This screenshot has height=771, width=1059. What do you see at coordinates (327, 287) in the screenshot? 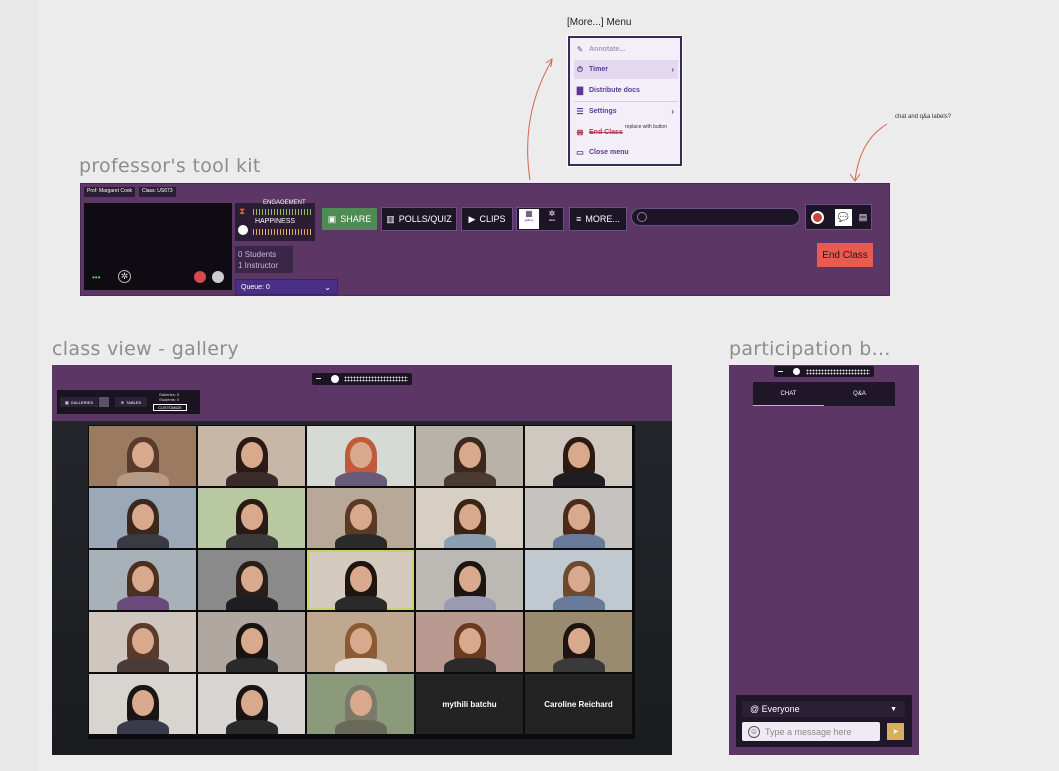
I see `chevron-down-icon: ⌄` at bounding box center [327, 287].